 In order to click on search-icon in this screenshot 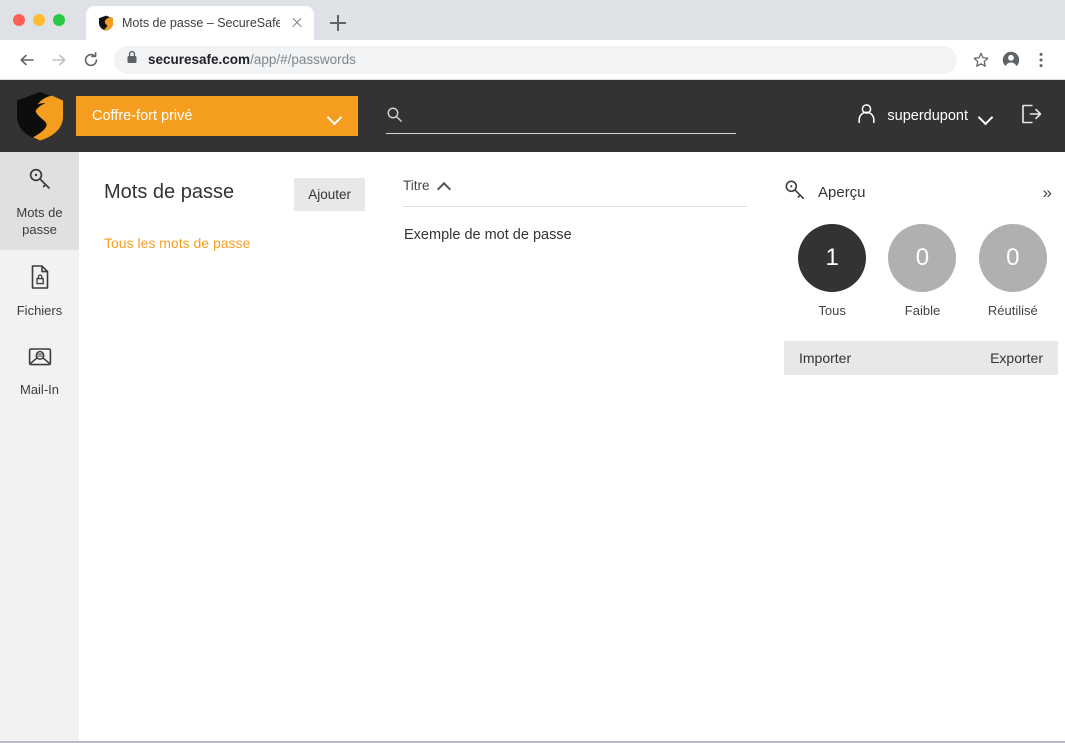, I will do `click(394, 117)`.